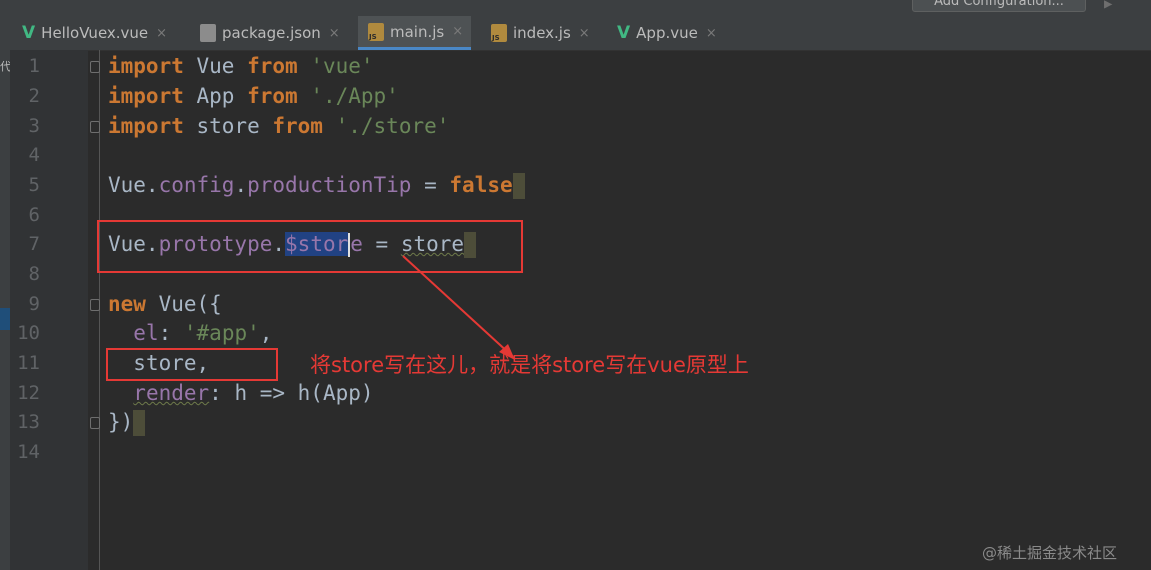 The height and width of the screenshot is (570, 1151). What do you see at coordinates (34, 304) in the screenshot?
I see `line-number: 9` at bounding box center [34, 304].